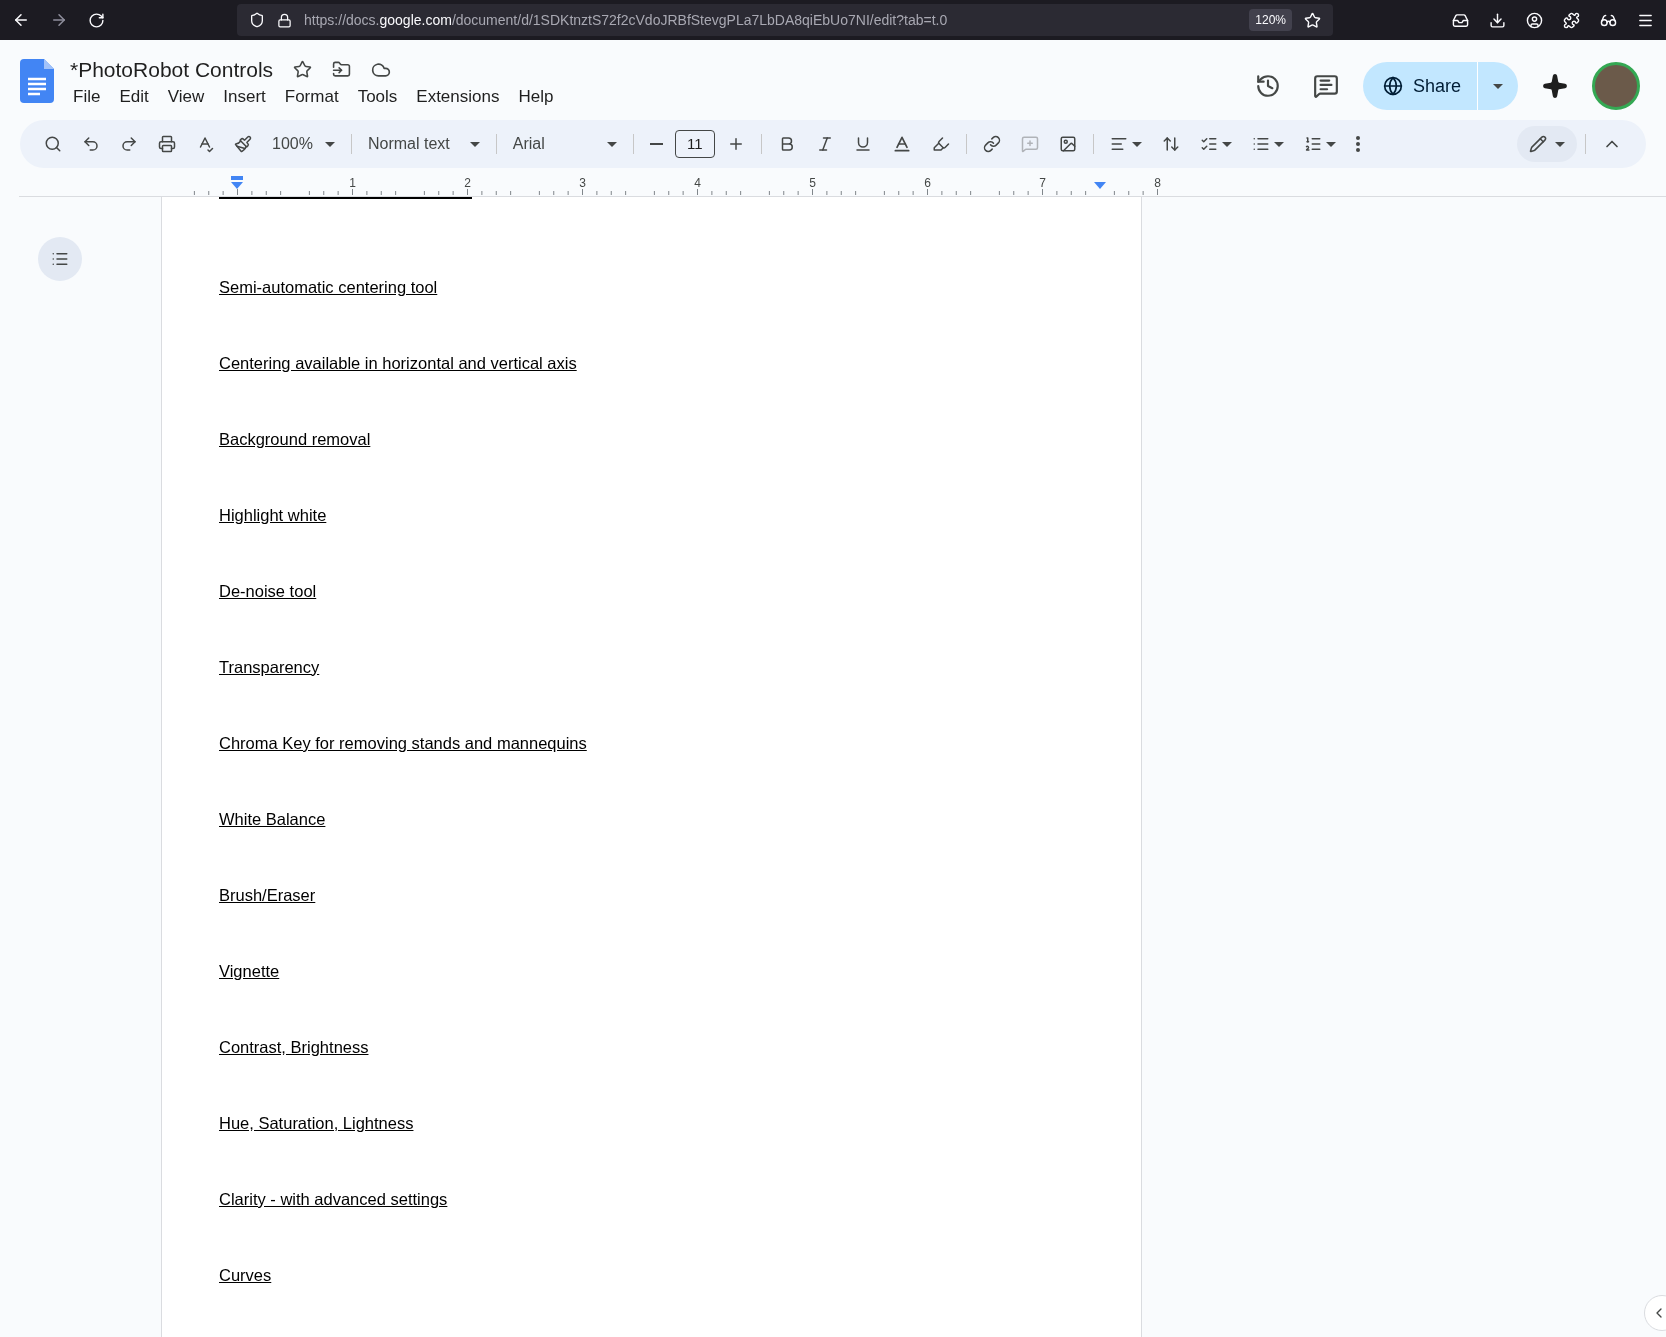 This screenshot has height=1337, width=1666. I want to click on shield-icon, so click(257, 20).